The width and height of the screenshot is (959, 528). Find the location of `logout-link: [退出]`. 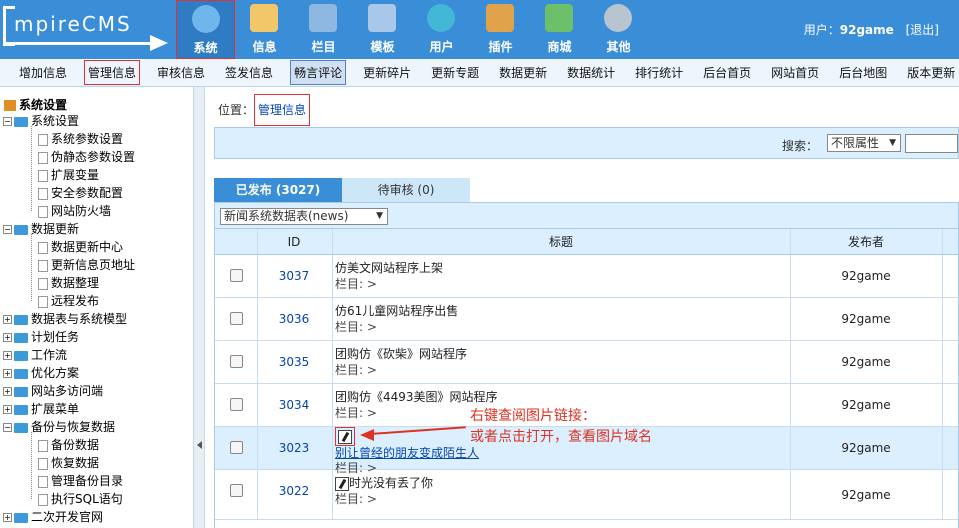

logout-link: [退出] is located at coordinates (922, 30).